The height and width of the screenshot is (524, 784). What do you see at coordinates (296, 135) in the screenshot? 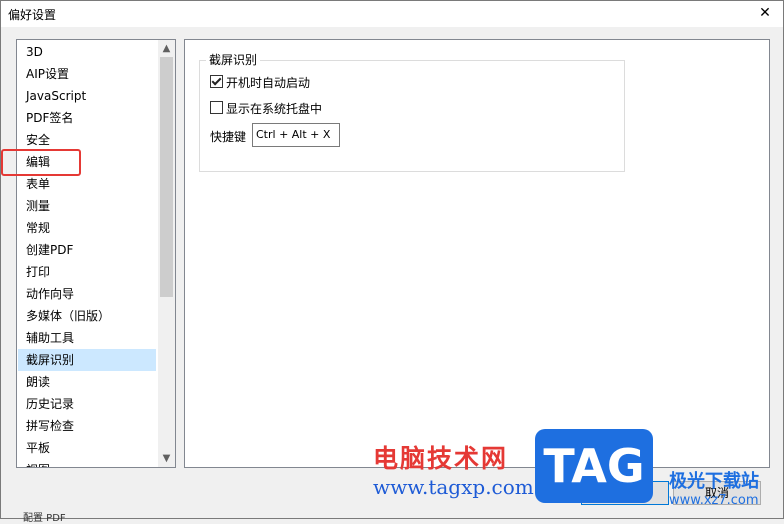
I see `shortcut-input: Ctrl + Alt + X` at bounding box center [296, 135].